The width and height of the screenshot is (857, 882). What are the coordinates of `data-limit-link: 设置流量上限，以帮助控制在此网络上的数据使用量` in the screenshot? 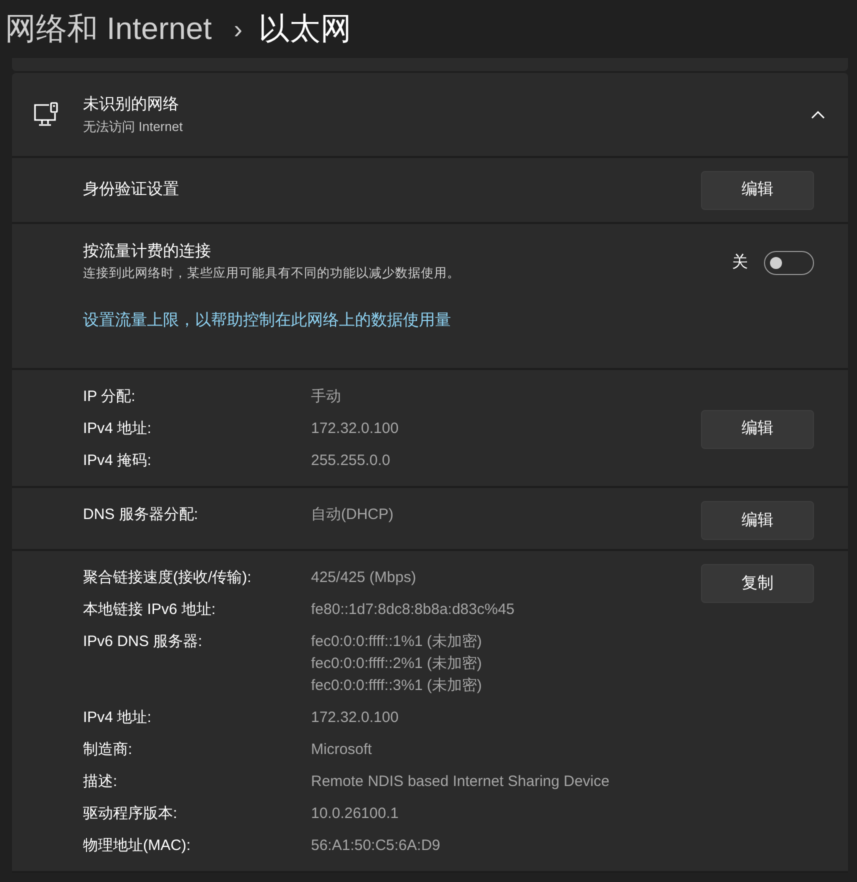 It's located at (267, 320).